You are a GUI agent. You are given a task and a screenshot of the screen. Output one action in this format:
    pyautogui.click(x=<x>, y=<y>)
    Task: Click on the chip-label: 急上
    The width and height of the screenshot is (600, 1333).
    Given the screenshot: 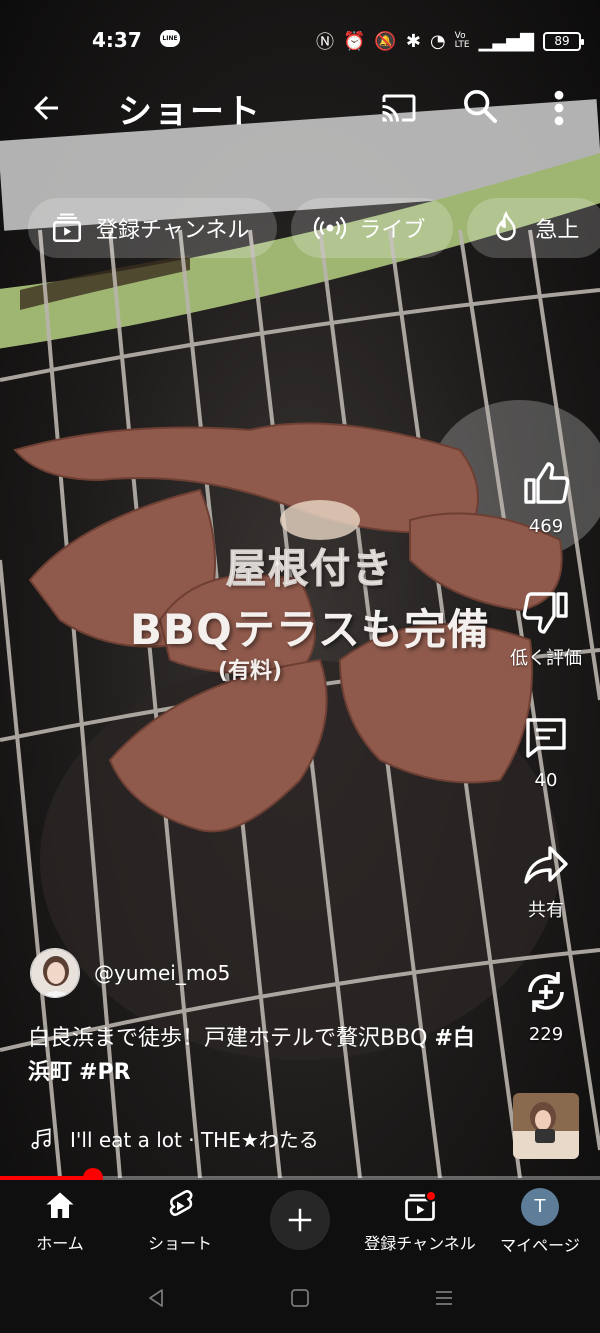 What is the action you would take?
    pyautogui.click(x=557, y=230)
    